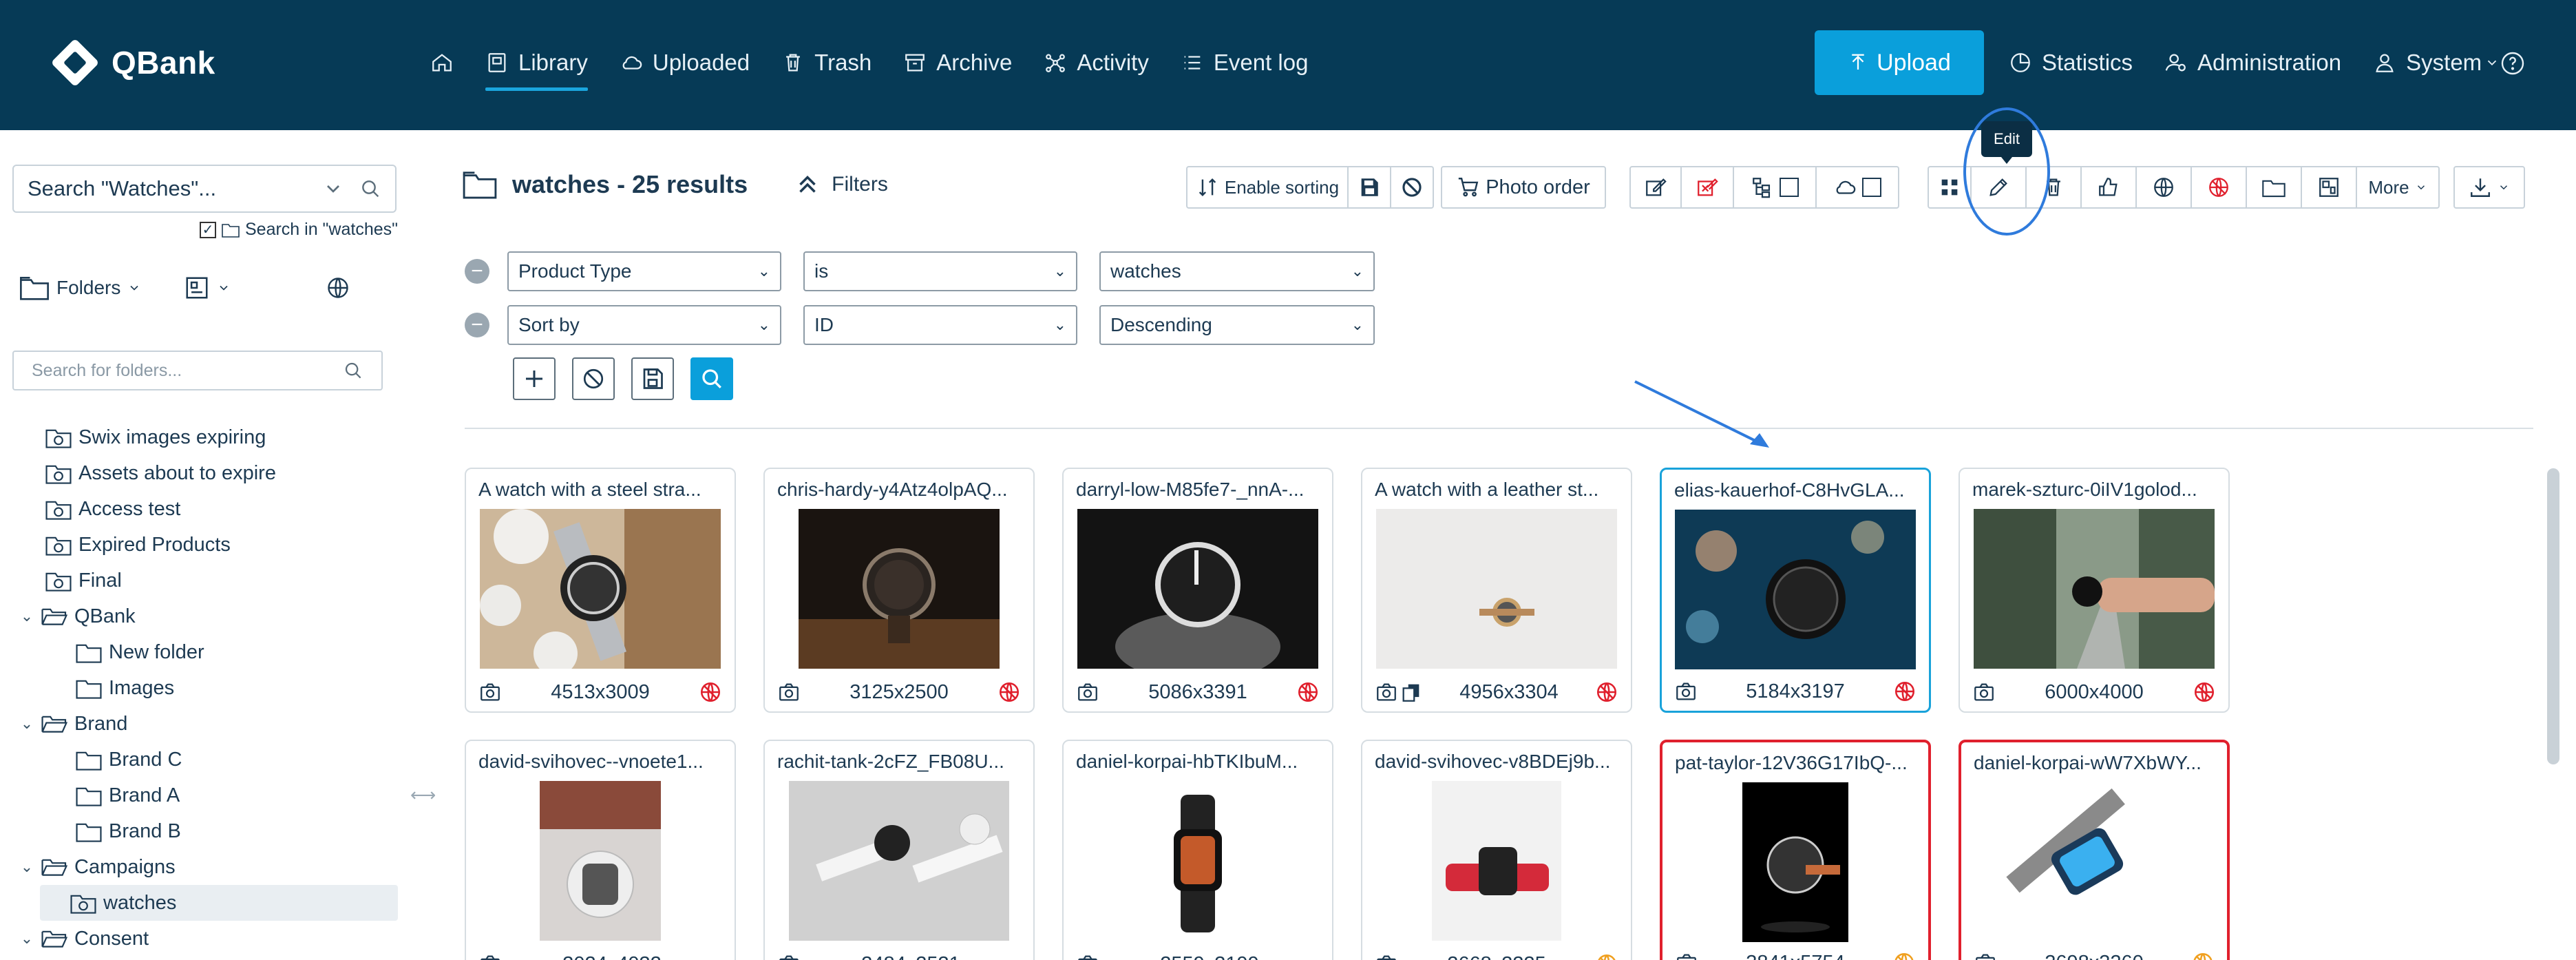 The image size is (2576, 960). What do you see at coordinates (477, 325) in the screenshot?
I see `remove-sort-button: −` at bounding box center [477, 325].